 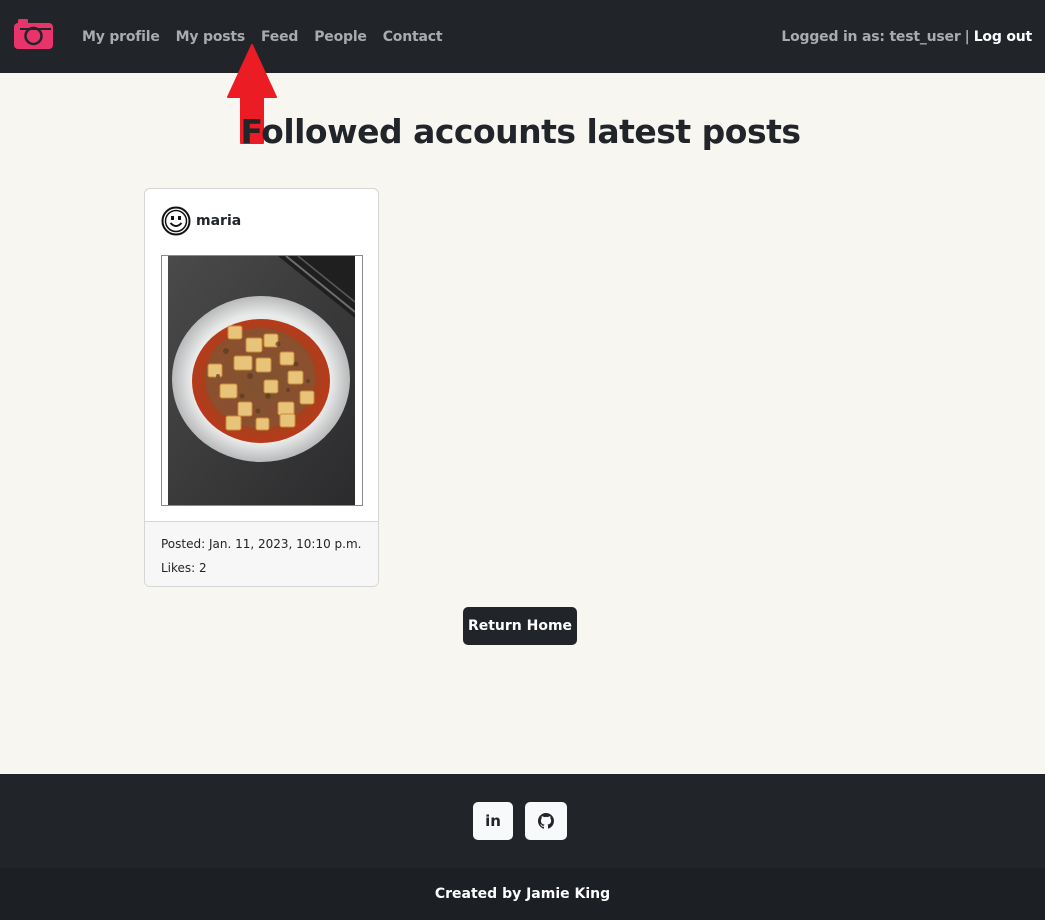 I want to click on user-status: Logged in as: test_user | Log out, so click(x=906, y=36).